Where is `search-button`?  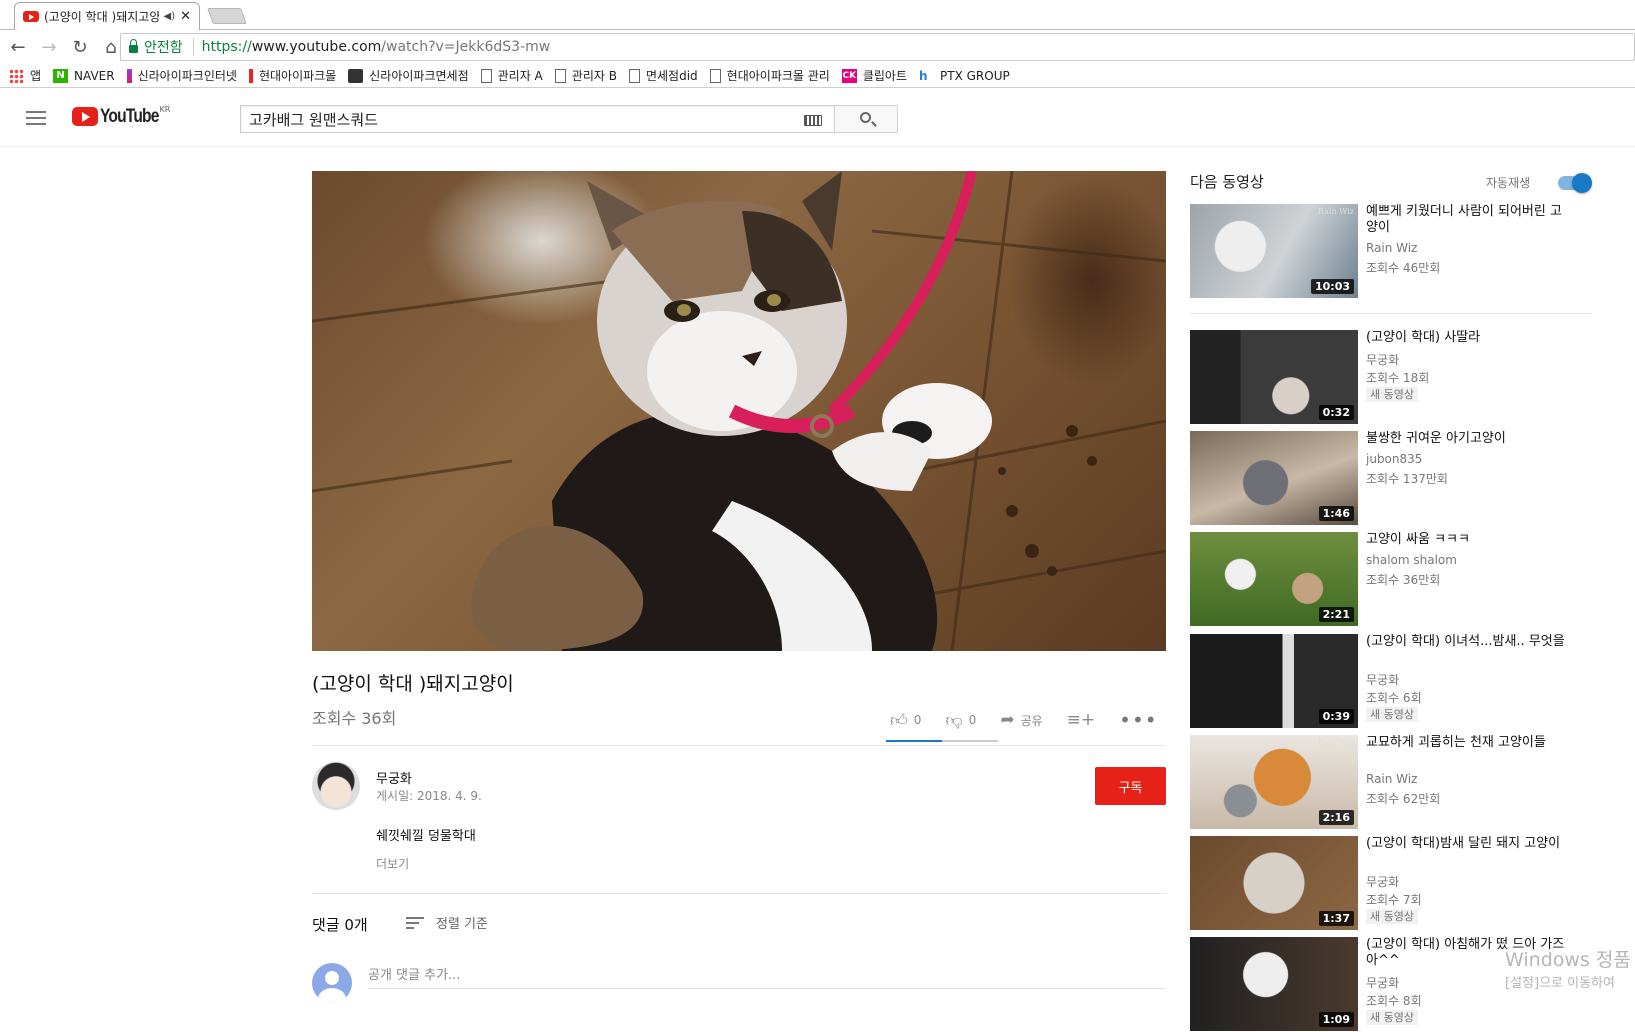
search-button is located at coordinates (866, 119).